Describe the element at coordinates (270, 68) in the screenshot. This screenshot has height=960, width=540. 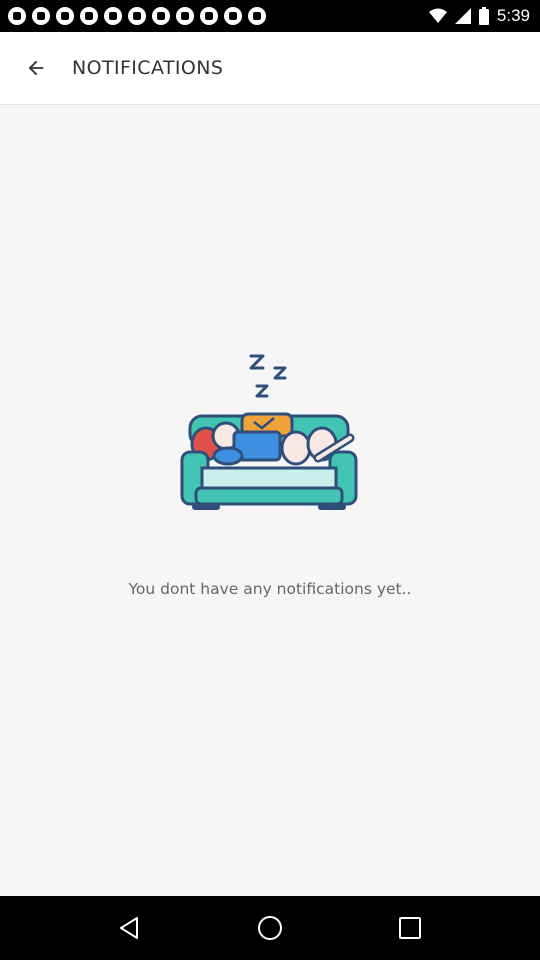
I see `app-bar: NOTIFICATIONS` at that location.